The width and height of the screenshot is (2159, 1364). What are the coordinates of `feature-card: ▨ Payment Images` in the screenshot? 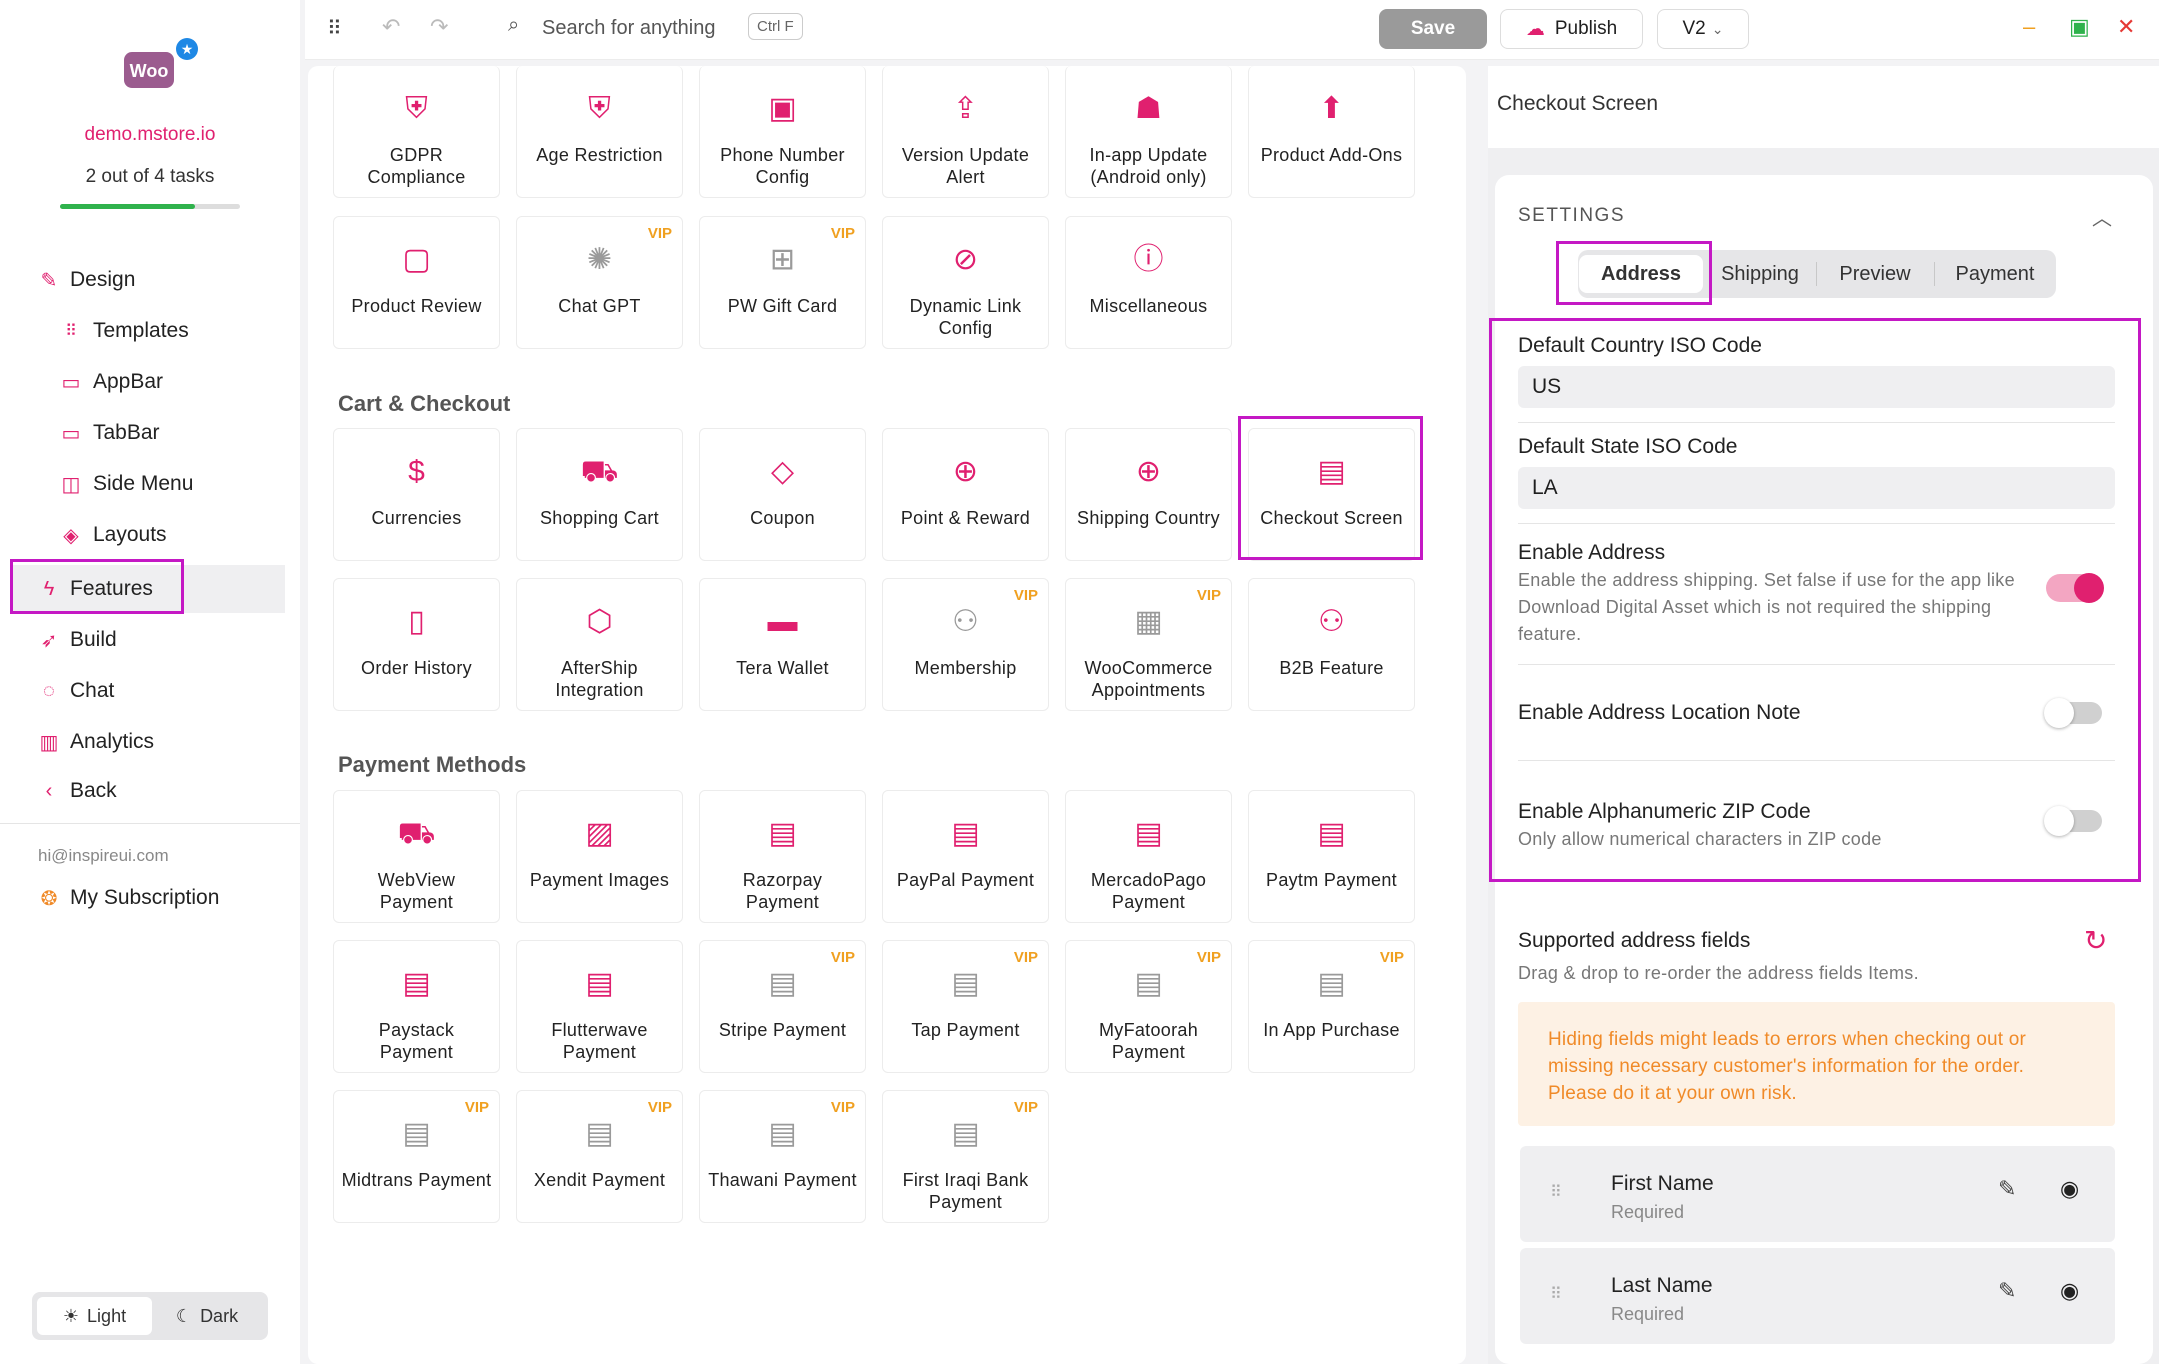 It's located at (599, 856).